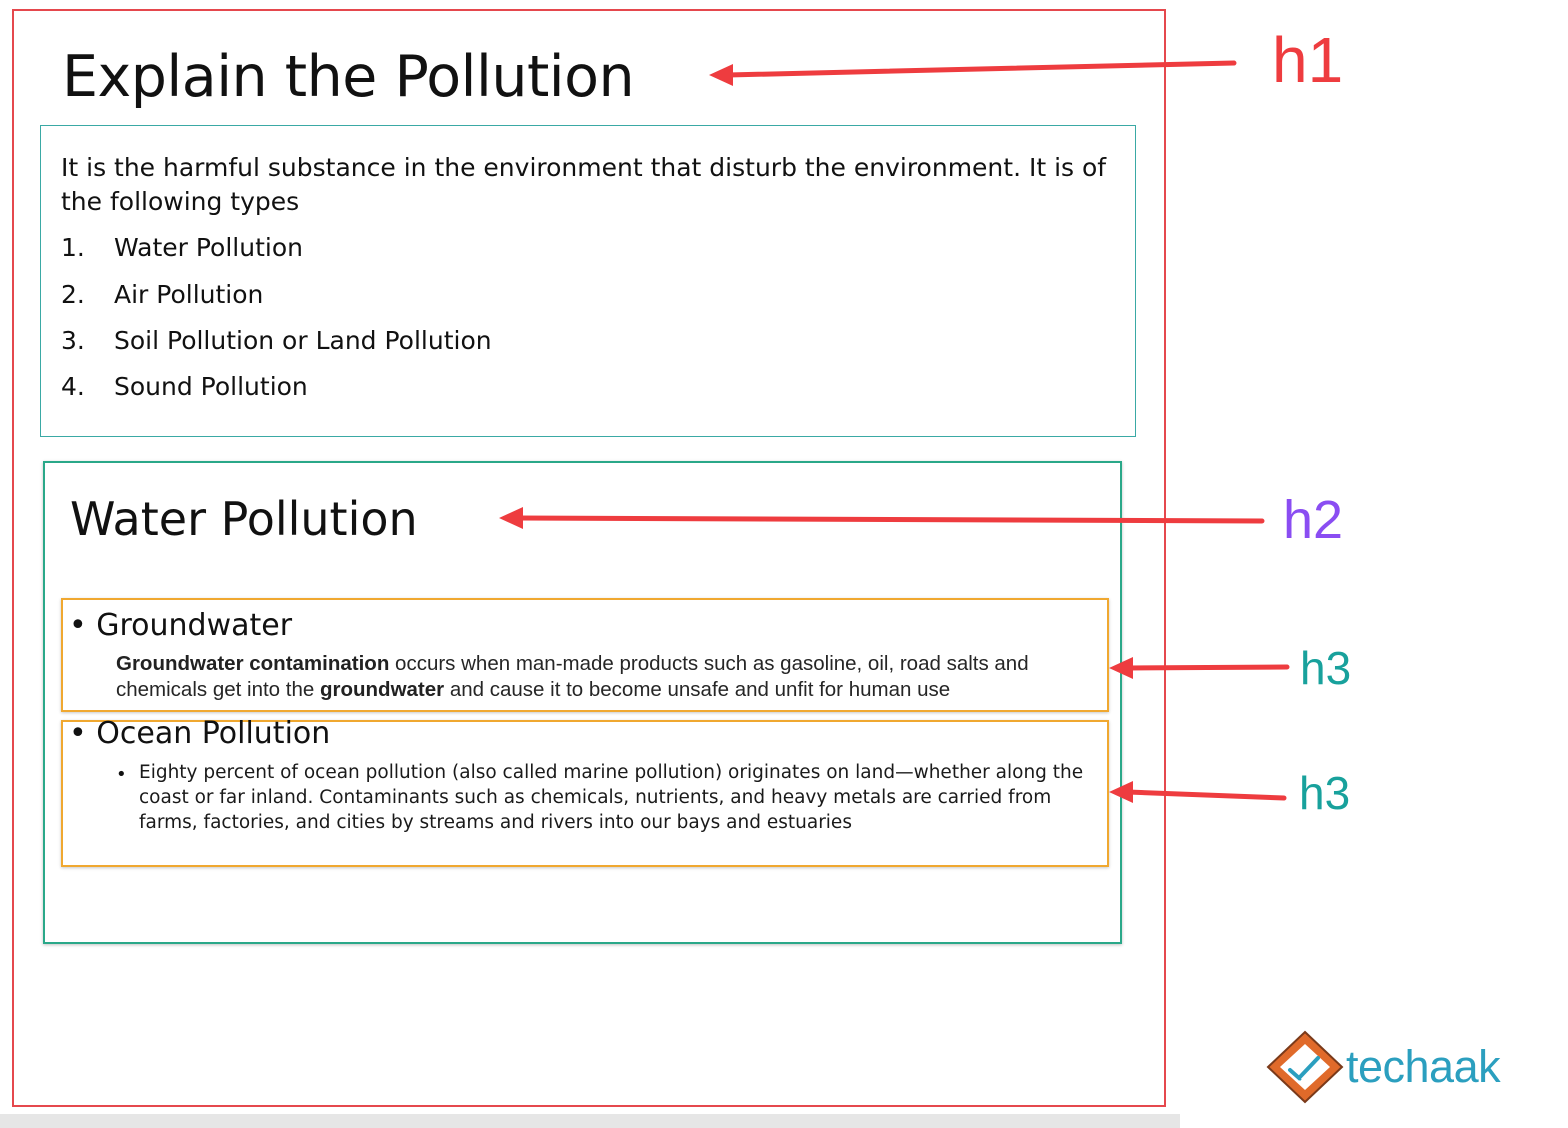  What do you see at coordinates (244, 519) in the screenshot?
I see `section-title: Water Pollution` at bounding box center [244, 519].